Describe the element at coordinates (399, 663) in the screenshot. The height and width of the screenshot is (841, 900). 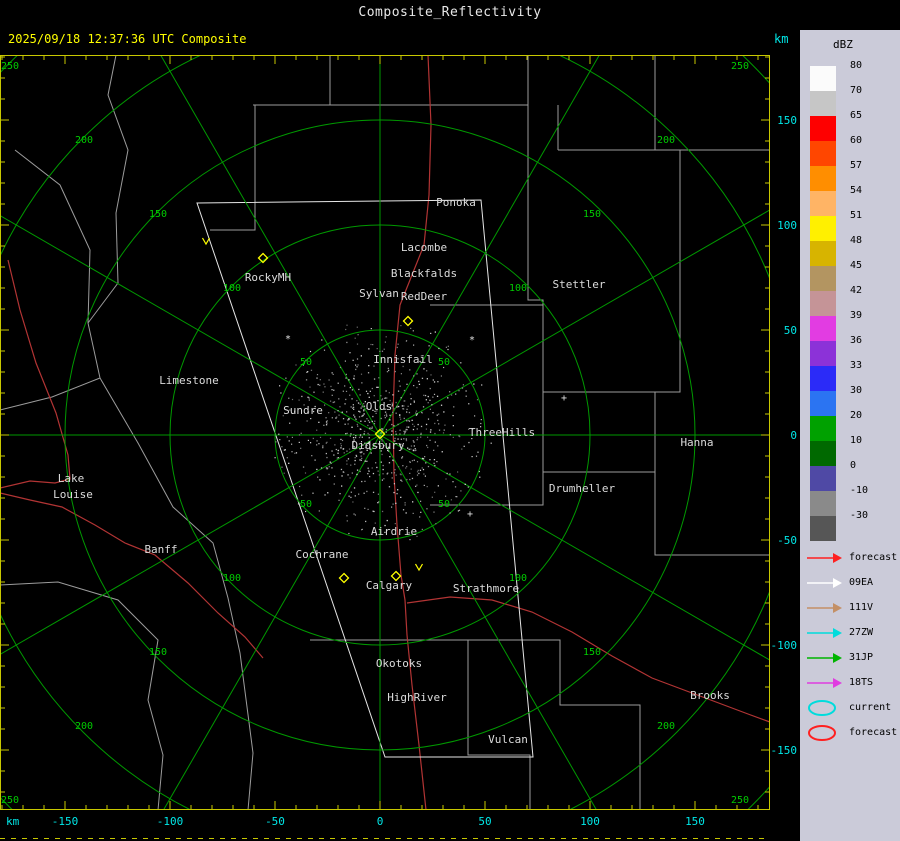
I see `city-label: Okotoks` at that location.